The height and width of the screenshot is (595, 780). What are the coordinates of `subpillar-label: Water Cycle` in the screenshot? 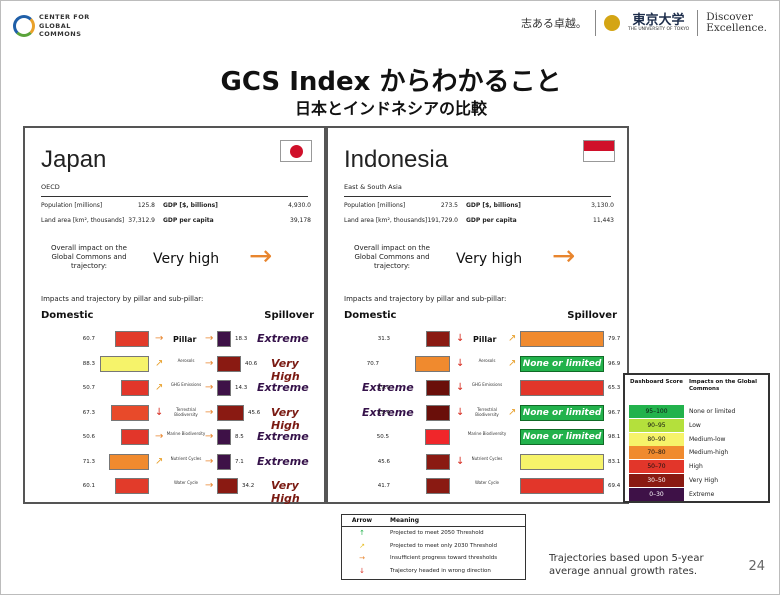 It's located at (186, 482).